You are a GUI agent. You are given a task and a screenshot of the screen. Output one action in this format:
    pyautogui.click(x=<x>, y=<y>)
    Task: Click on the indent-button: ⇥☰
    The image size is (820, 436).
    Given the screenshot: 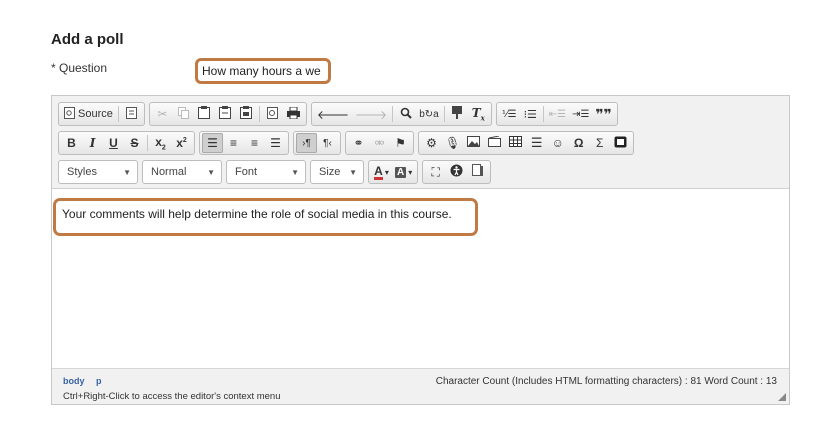 What is the action you would take?
    pyautogui.click(x=580, y=114)
    